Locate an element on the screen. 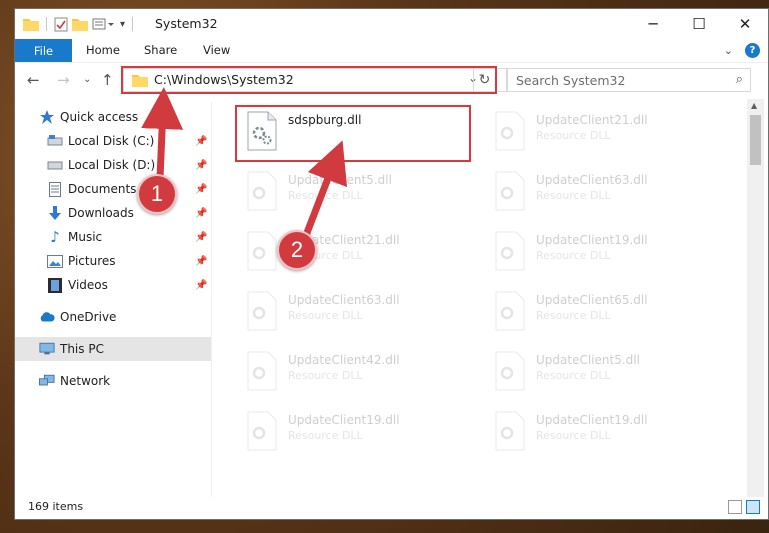 The height and width of the screenshot is (533, 769). file-item: UpdateClient42.dll Resource DLL is located at coordinates (355, 374).